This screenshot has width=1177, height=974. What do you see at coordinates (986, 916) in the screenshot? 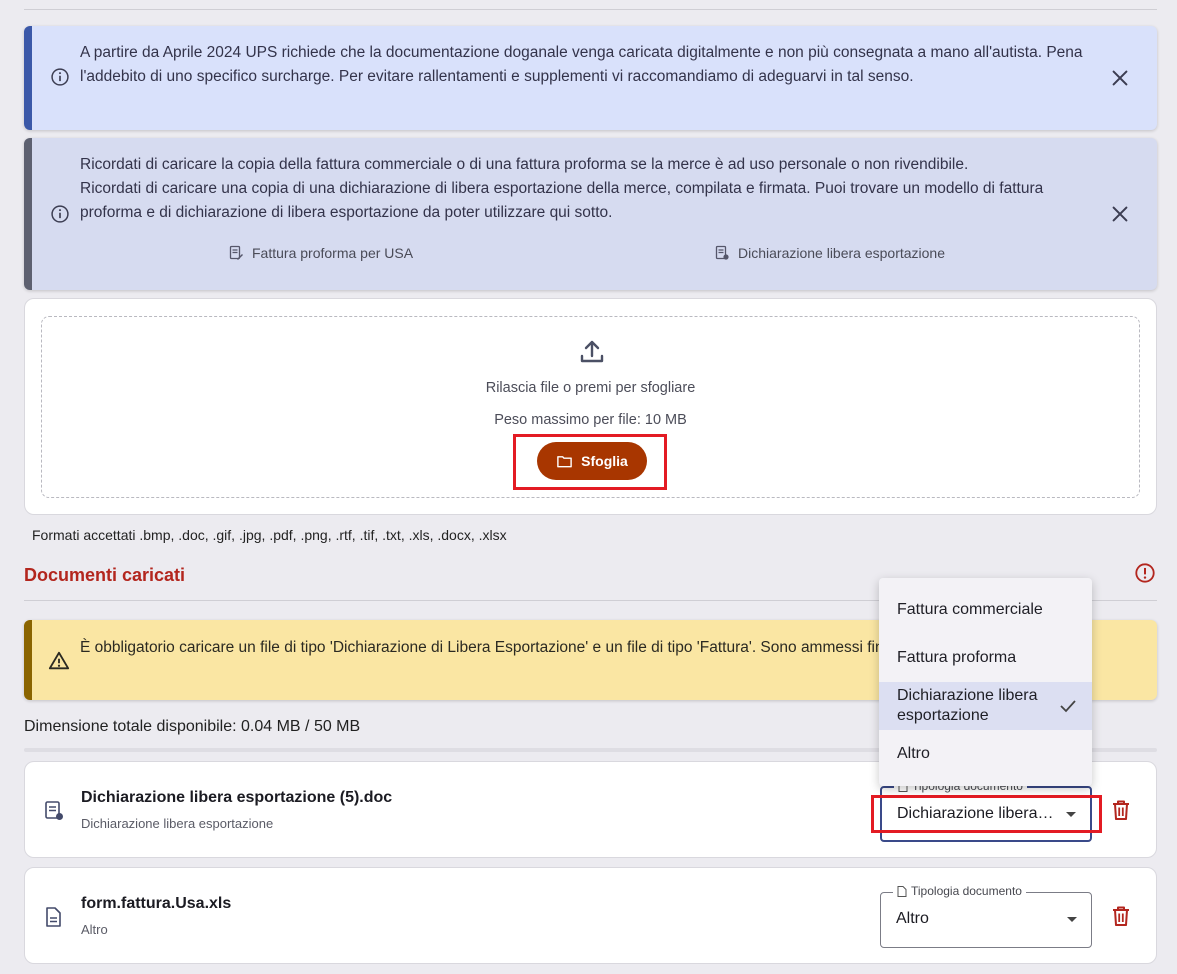
I see `document-type-select: Tipologia documento Altro` at bounding box center [986, 916].